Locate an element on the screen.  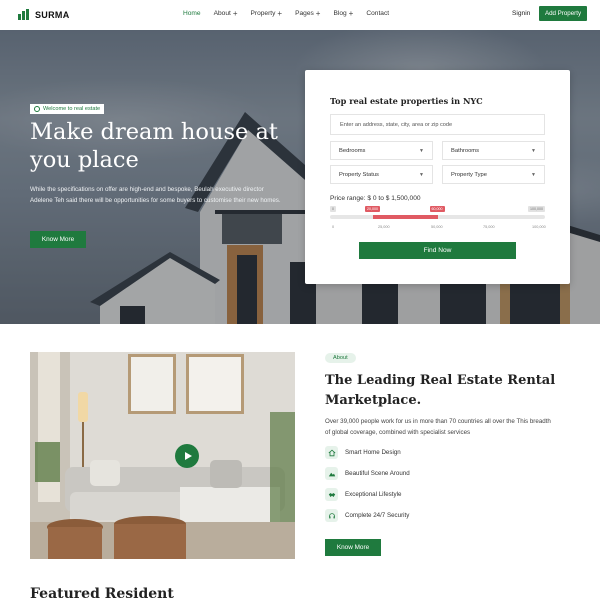
signin-link: Signin is located at coordinates (521, 13).